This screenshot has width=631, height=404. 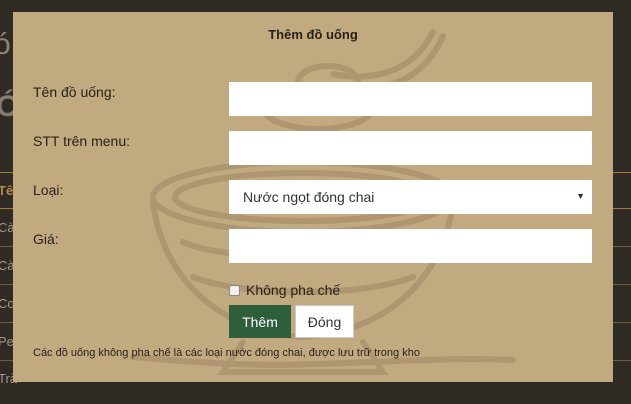 I want to click on no-mixing-checkbox-label: Không pha chế, so click(x=293, y=290).